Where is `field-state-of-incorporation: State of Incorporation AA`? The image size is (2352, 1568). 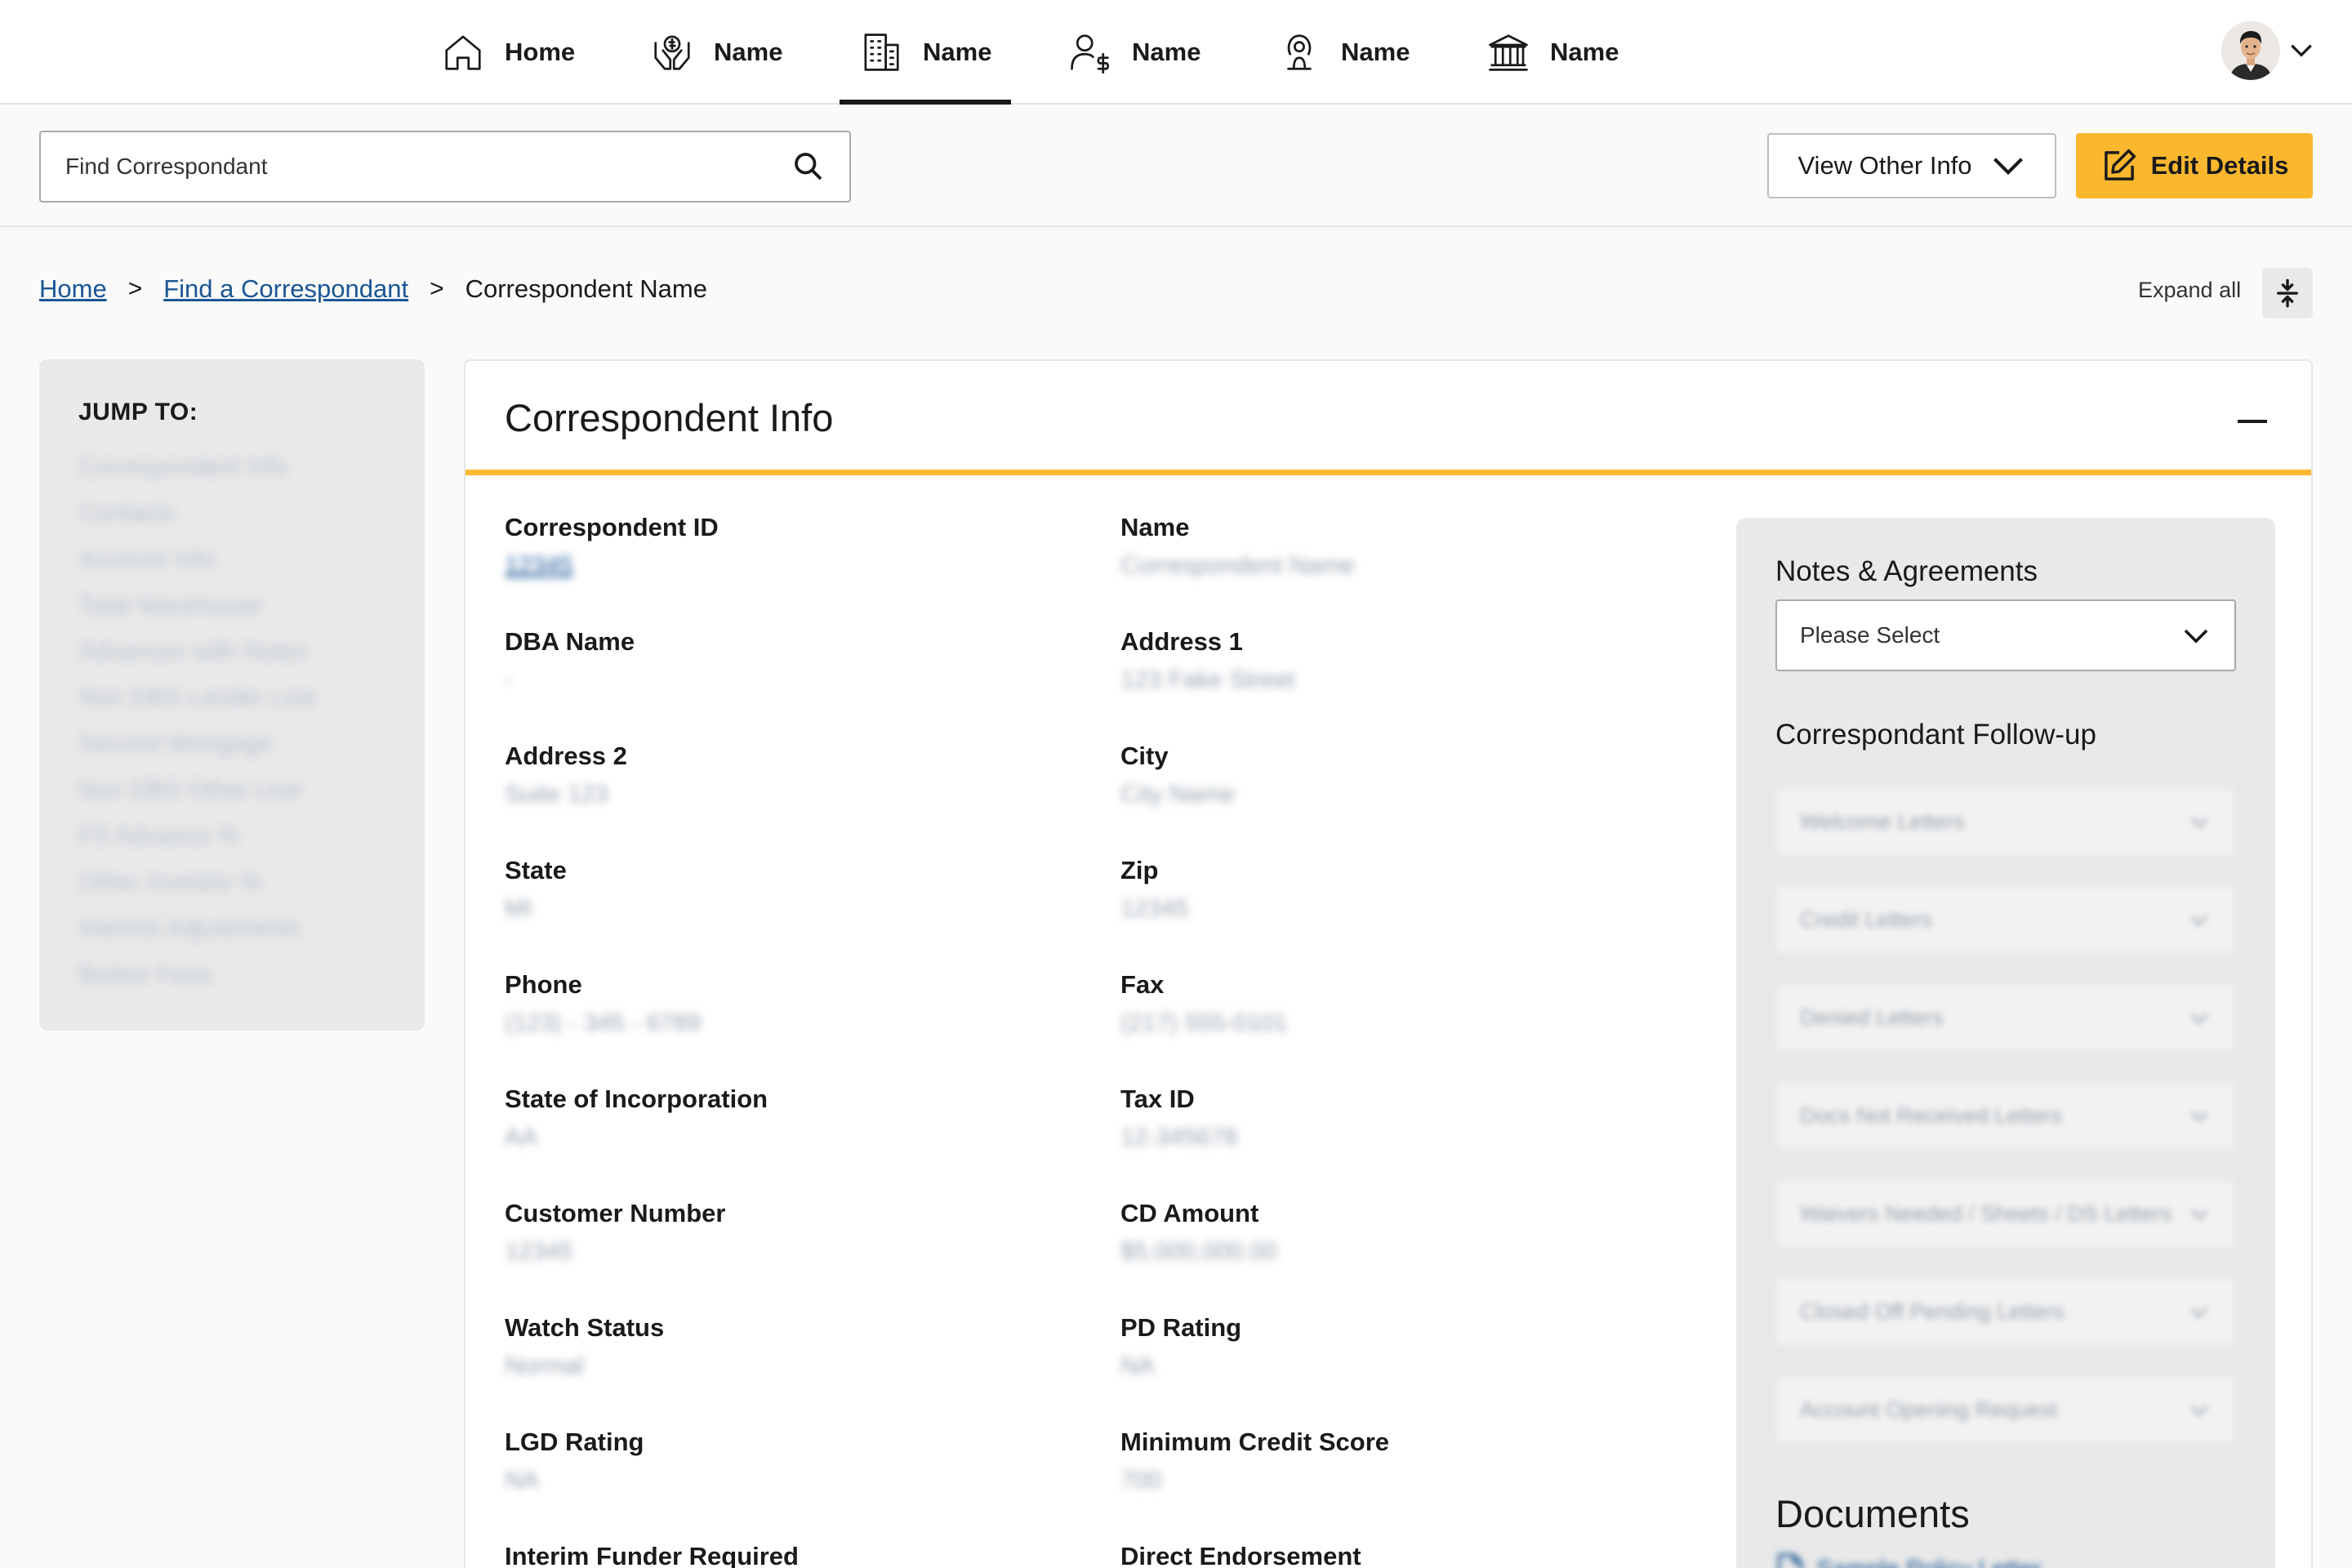
field-state-of-incorporation: State of Incorporation AA is located at coordinates (636, 1118).